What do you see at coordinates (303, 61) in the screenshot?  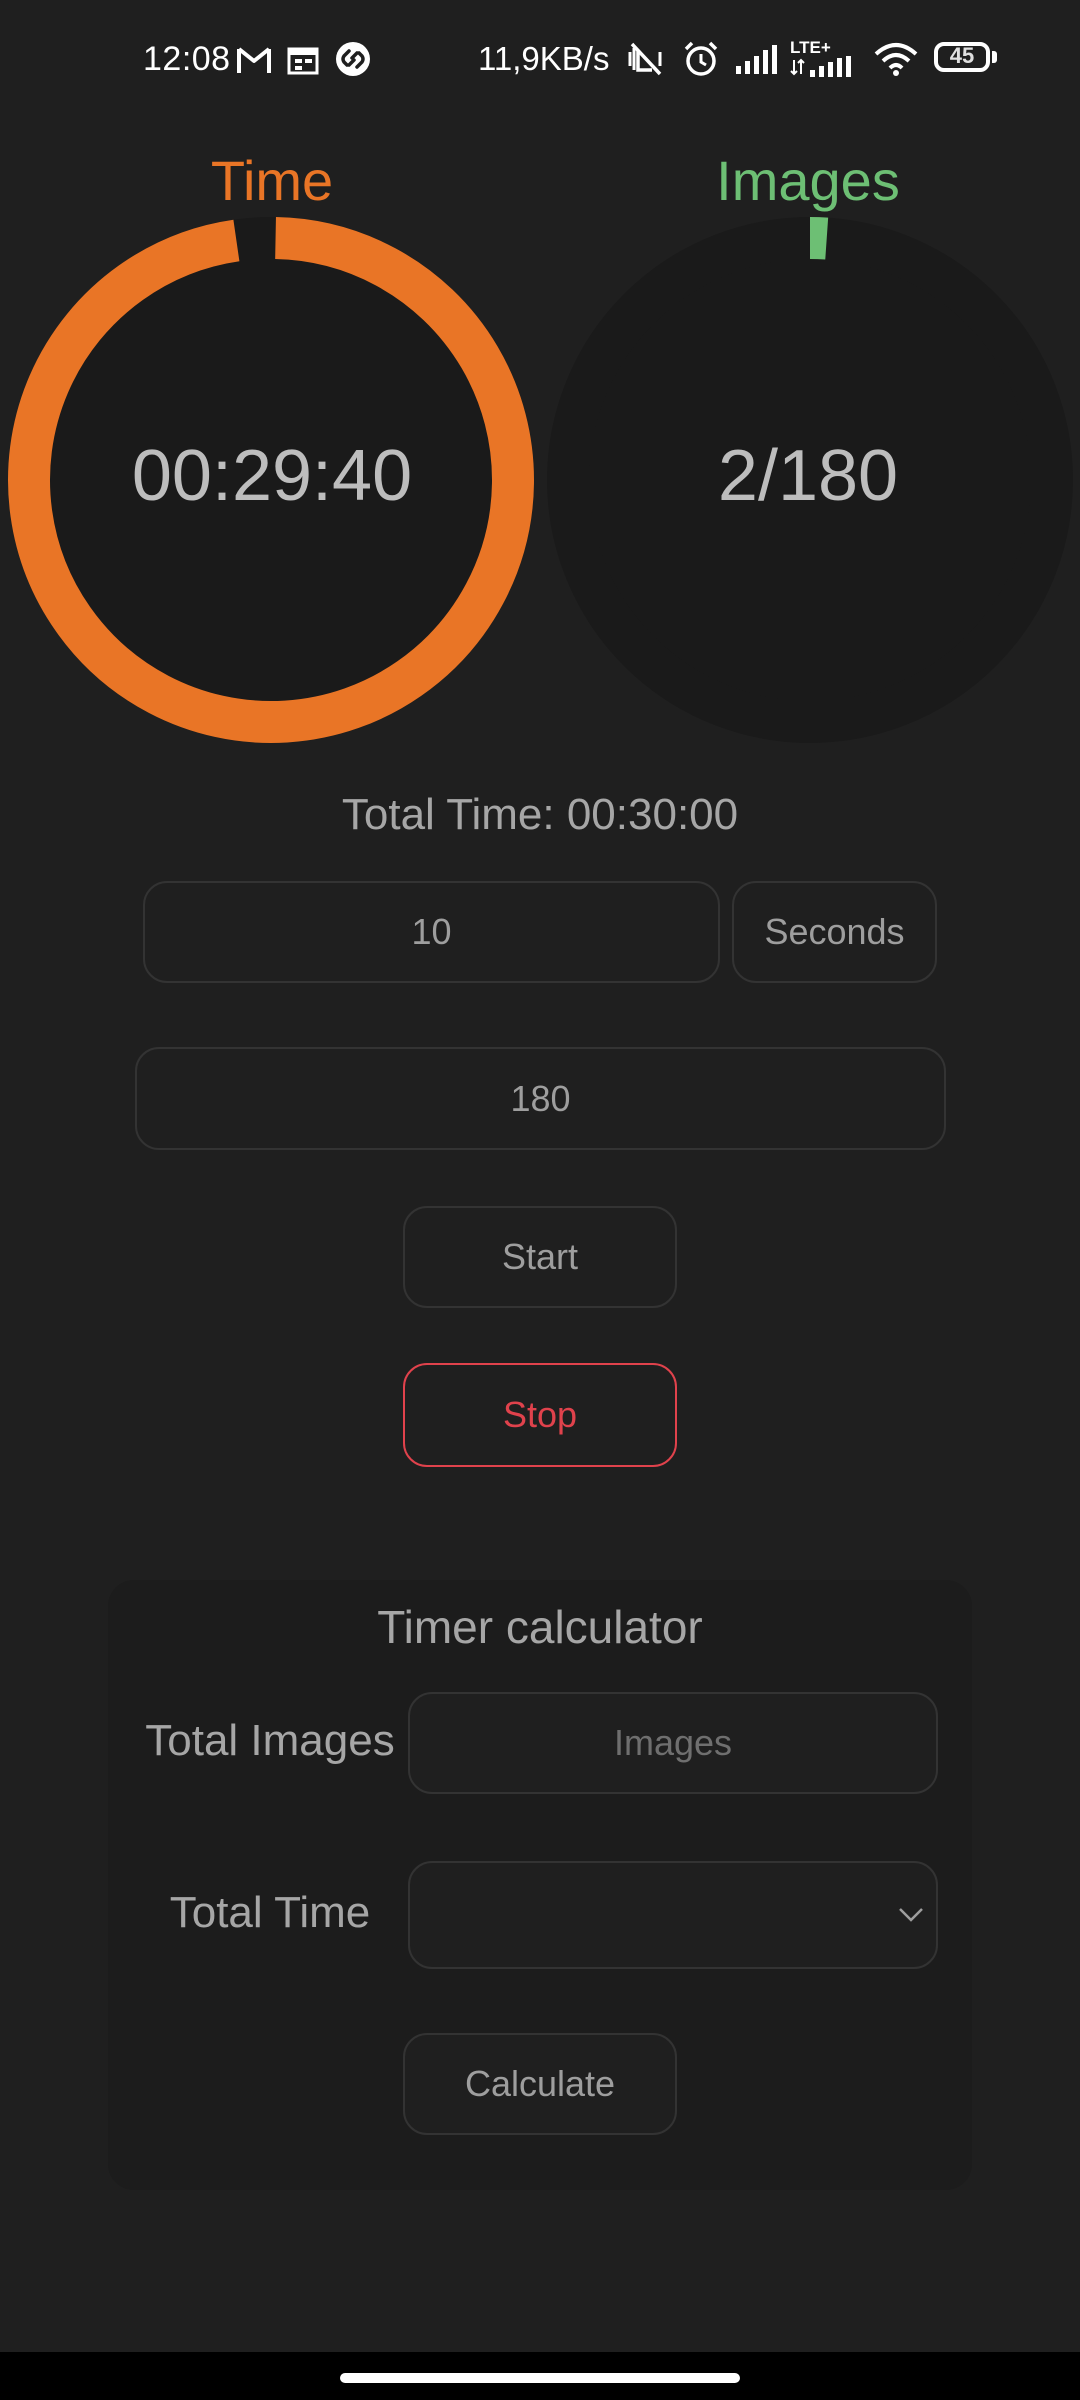 I see `calendar-icon` at bounding box center [303, 61].